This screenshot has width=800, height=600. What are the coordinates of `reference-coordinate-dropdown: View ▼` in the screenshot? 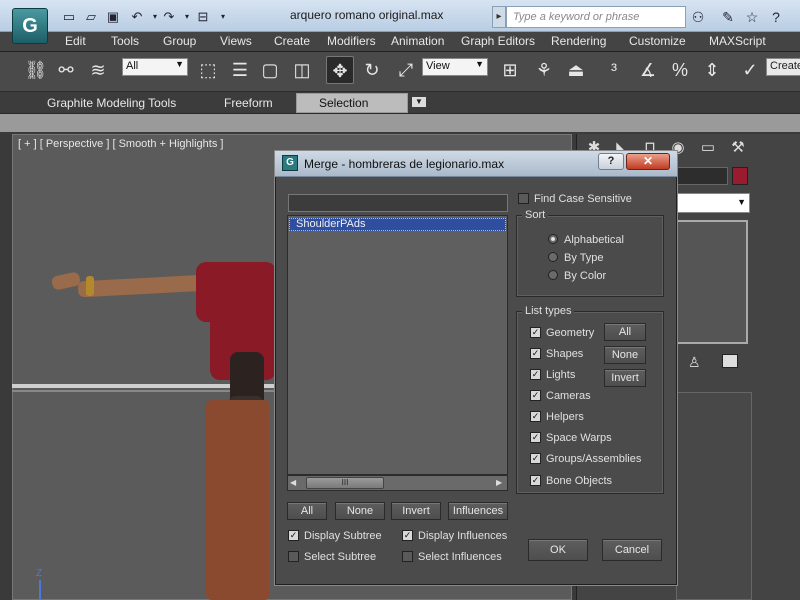 It's located at (455, 67).